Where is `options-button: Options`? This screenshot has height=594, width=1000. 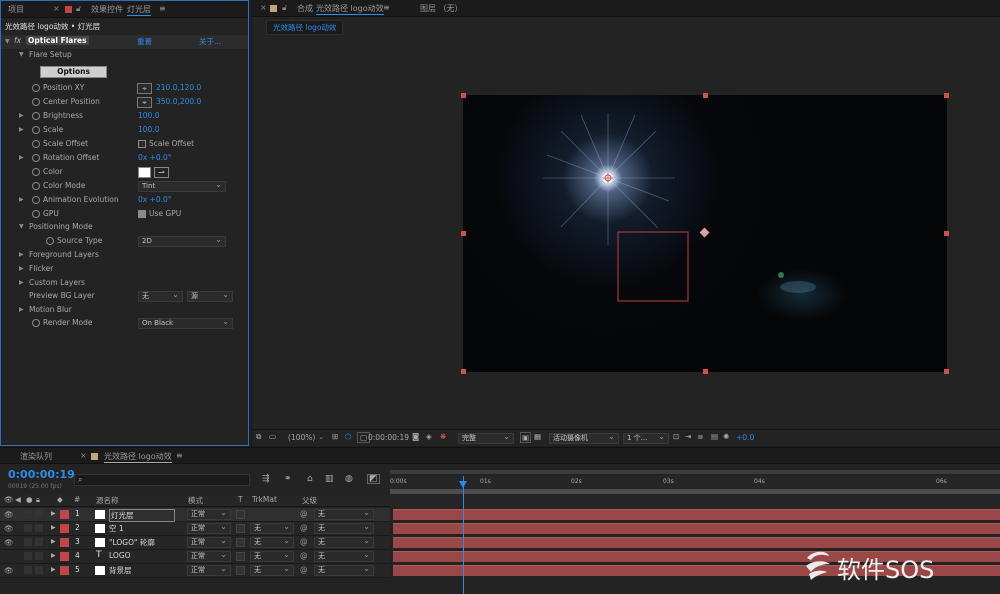
options-button: Options is located at coordinates (73, 72).